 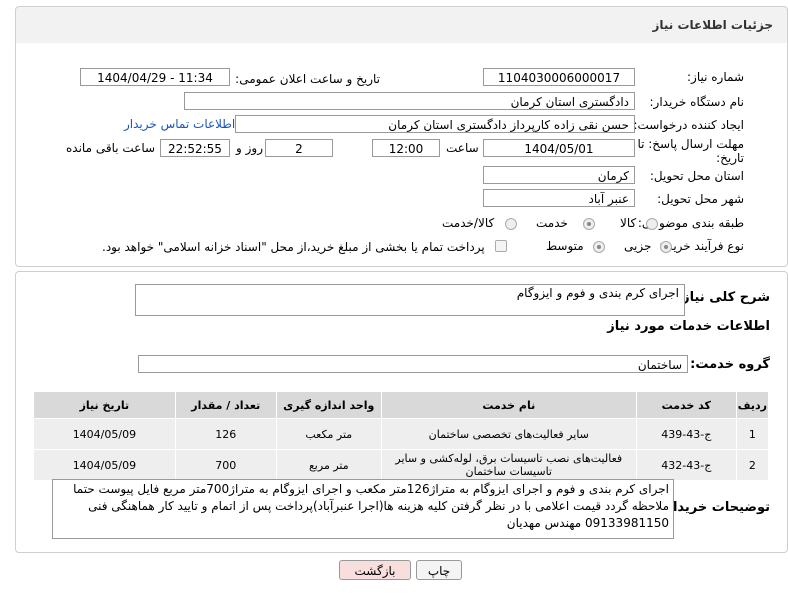 What do you see at coordinates (409, 101) in the screenshot?
I see `buyer-org-field: دادگستری استان کرمان` at bounding box center [409, 101].